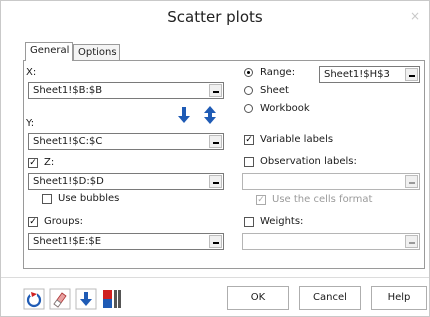  Describe the element at coordinates (89, 198) in the screenshot. I see `use-bubbles-label: Use bubbles` at that location.